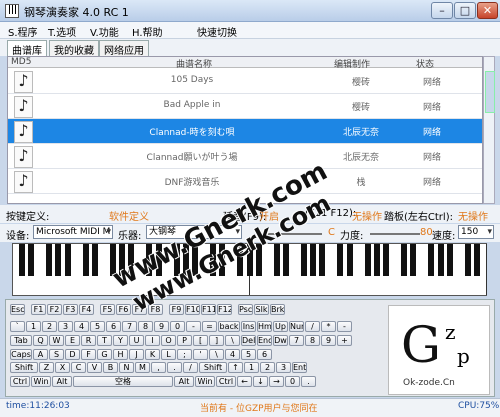 This screenshot has width=500, height=417. Describe the element at coordinates (489, 130) in the screenshot. I see `list-scrollbar` at that location.